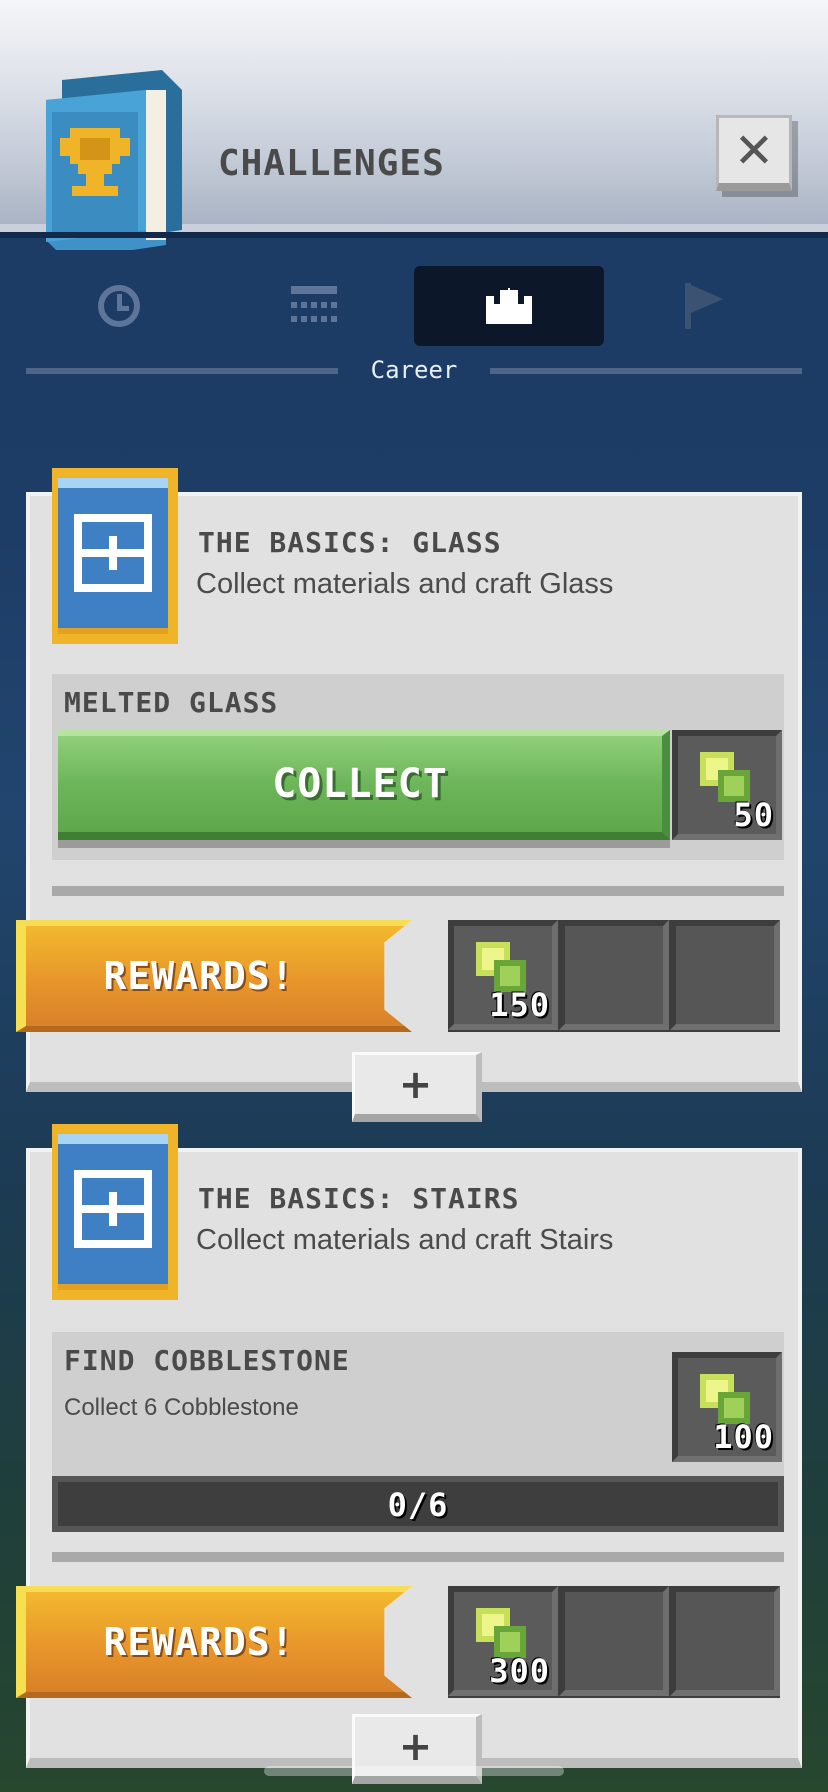 The image size is (828, 1792). I want to click on active-tab-label: Career, so click(414, 370).